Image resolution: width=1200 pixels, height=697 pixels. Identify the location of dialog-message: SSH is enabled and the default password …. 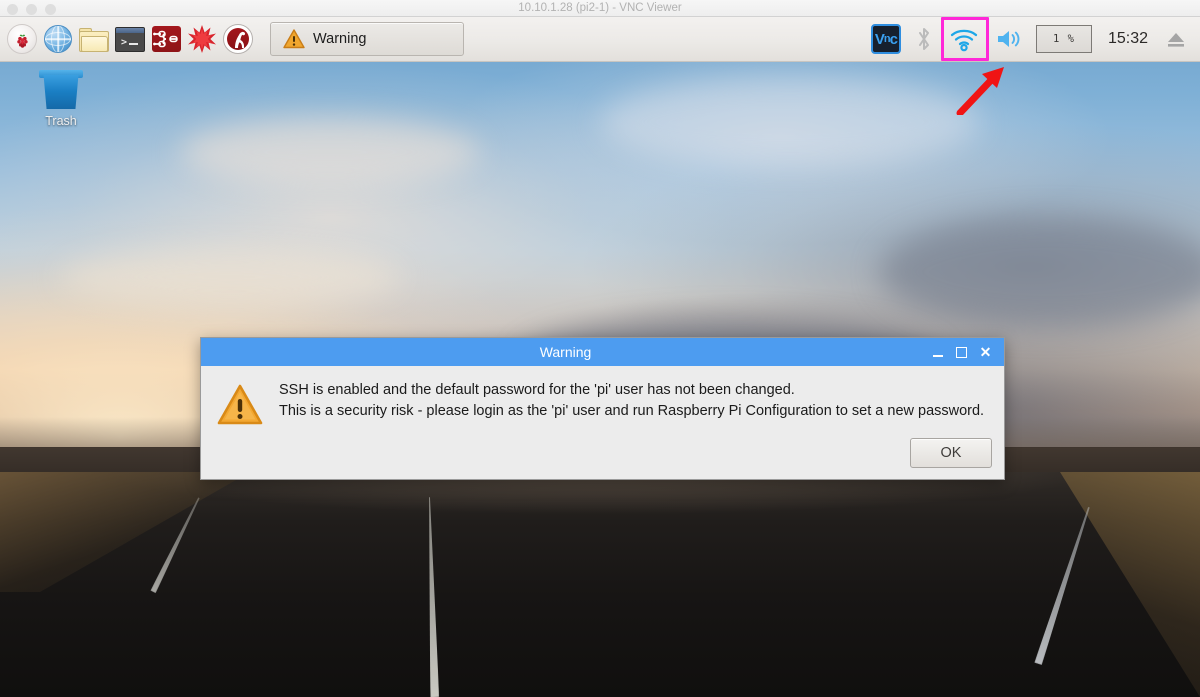
(631, 409).